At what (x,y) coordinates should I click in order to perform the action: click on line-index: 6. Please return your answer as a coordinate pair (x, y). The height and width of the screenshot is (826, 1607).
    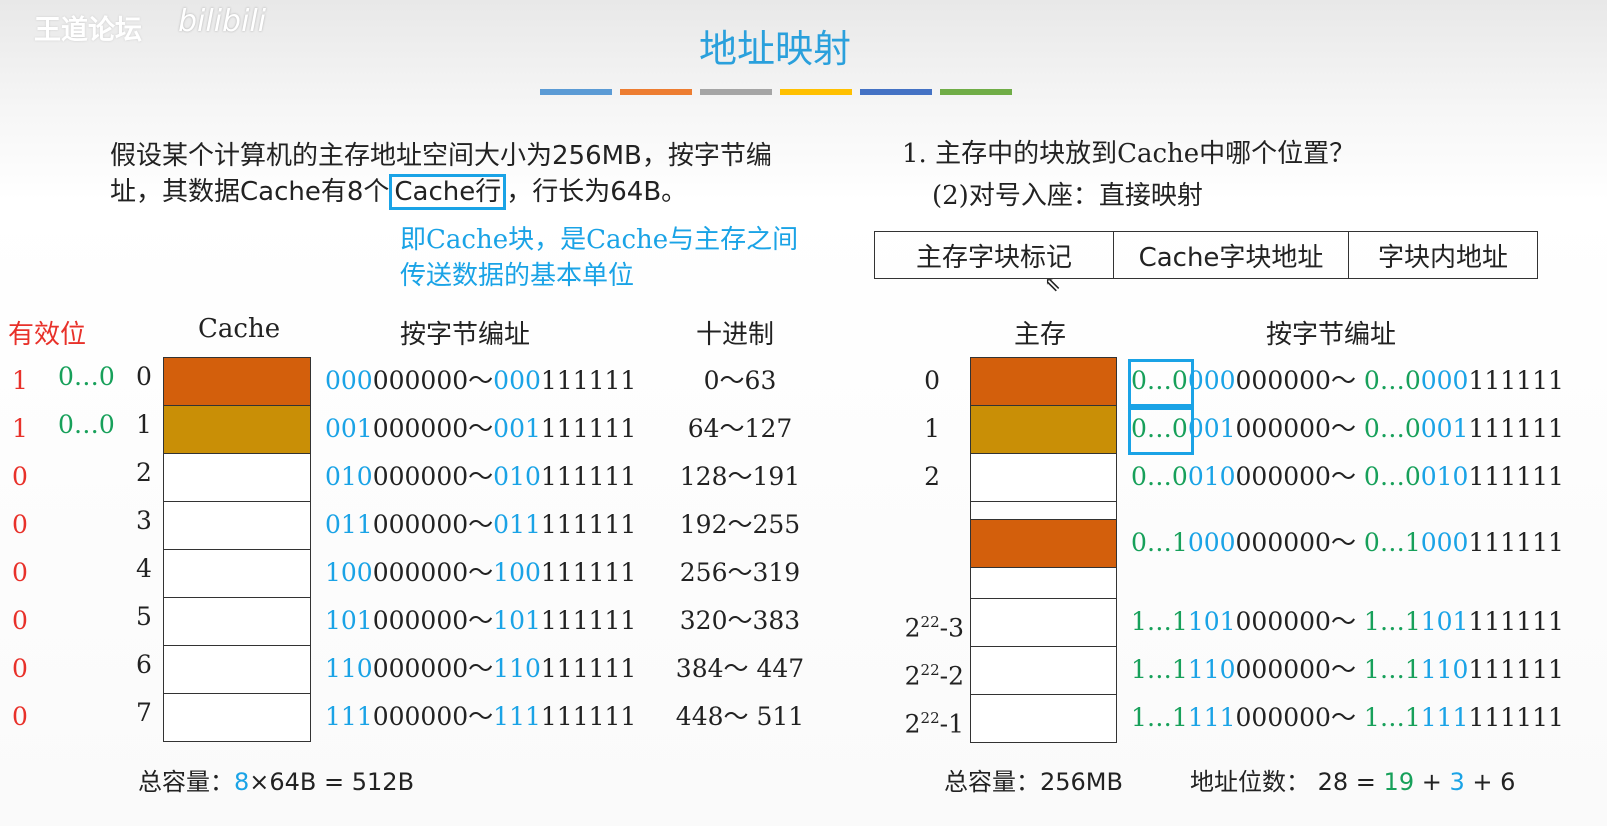
    Looking at the image, I should click on (144, 664).